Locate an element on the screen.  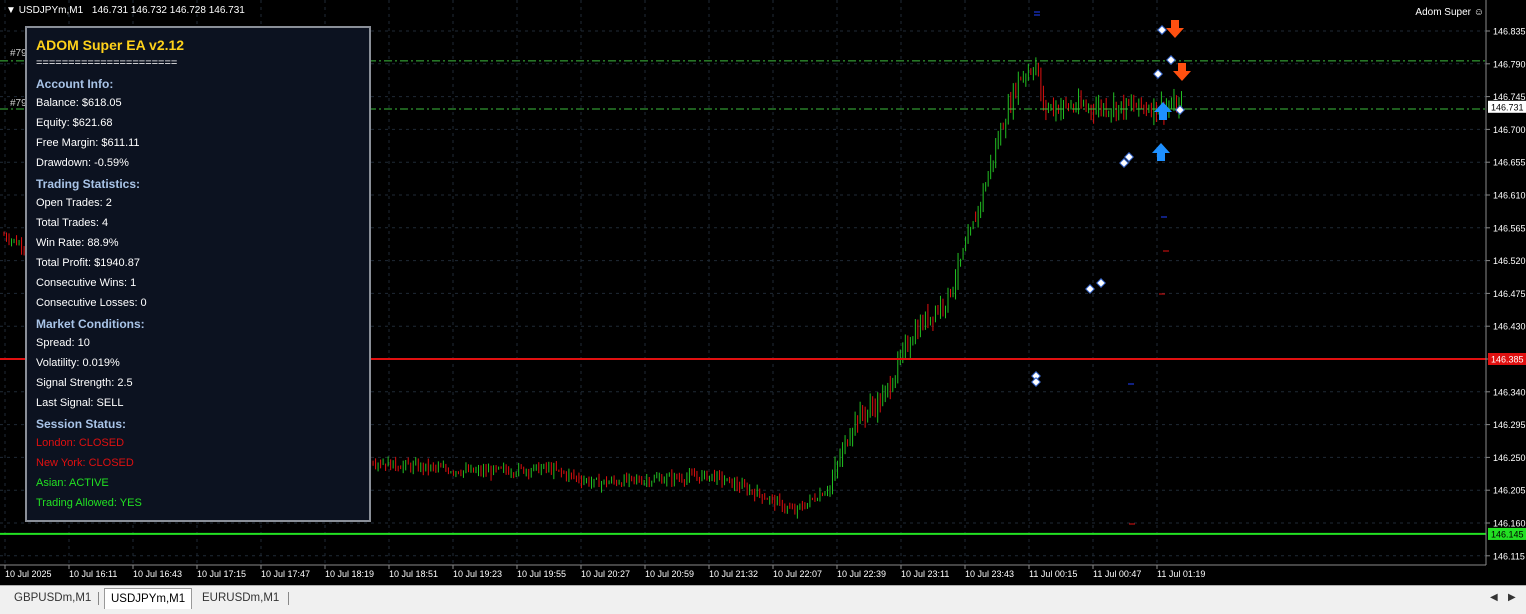
x-tick-label: 10 Jul 17:15 is located at coordinates (221, 574).